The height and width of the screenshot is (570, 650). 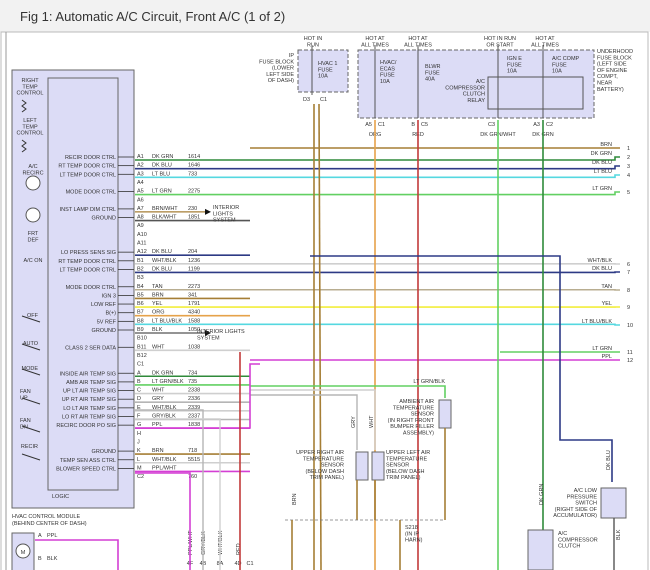 I want to click on upper-right-sensor-label: (BELOW DASH, so click(x=324, y=472).